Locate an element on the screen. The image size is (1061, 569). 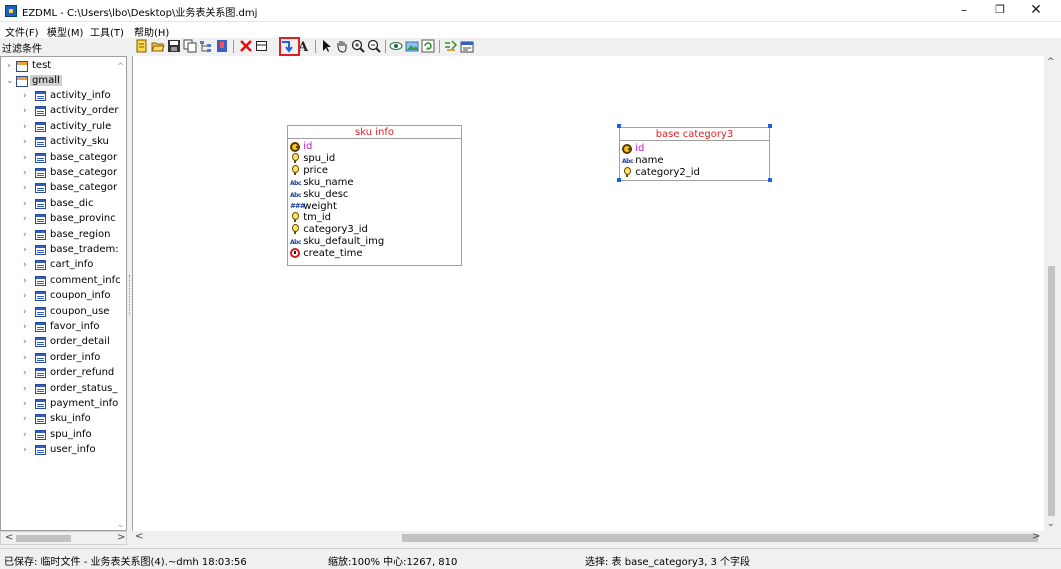
tree-item-table: › activity_info is located at coordinates (63, 96).